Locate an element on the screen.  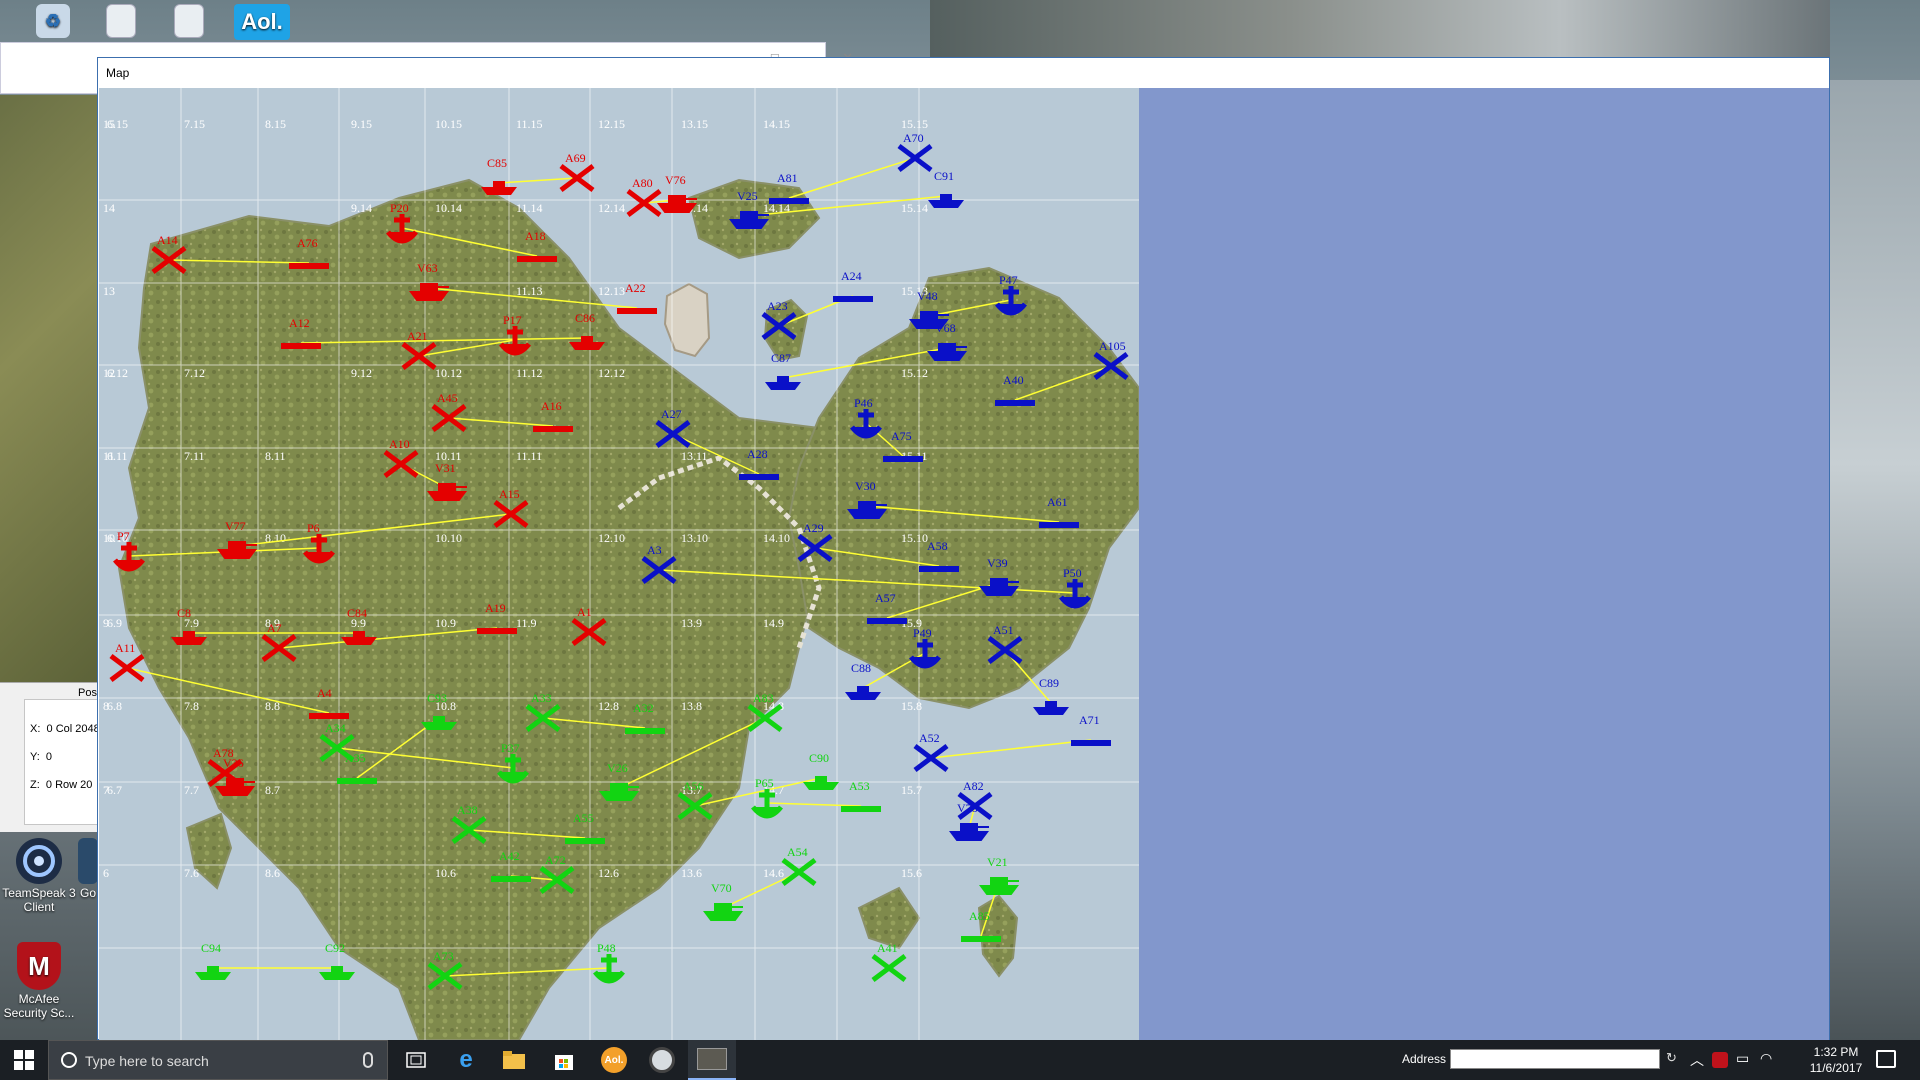
store-icon is located at coordinates (564, 1062).